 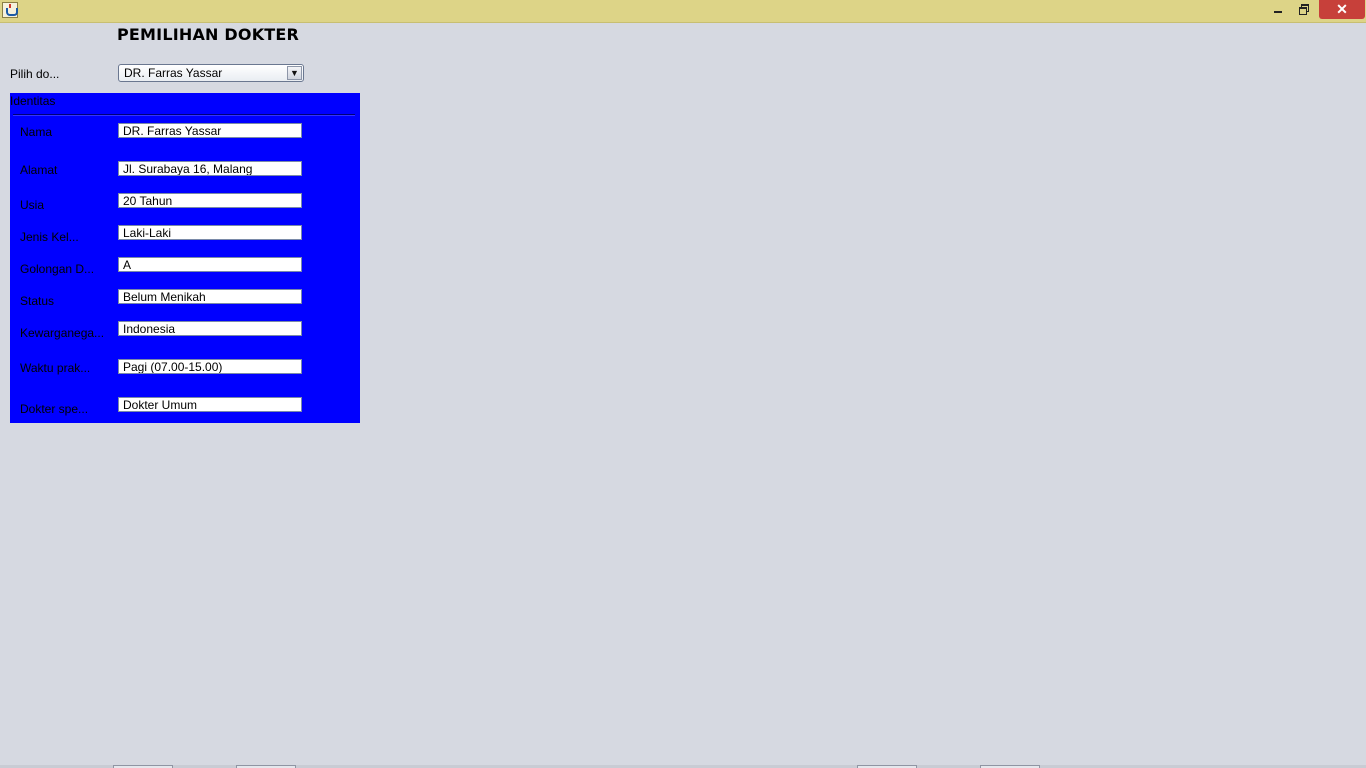 What do you see at coordinates (37, 301) in the screenshot?
I see `field-label-status: Status` at bounding box center [37, 301].